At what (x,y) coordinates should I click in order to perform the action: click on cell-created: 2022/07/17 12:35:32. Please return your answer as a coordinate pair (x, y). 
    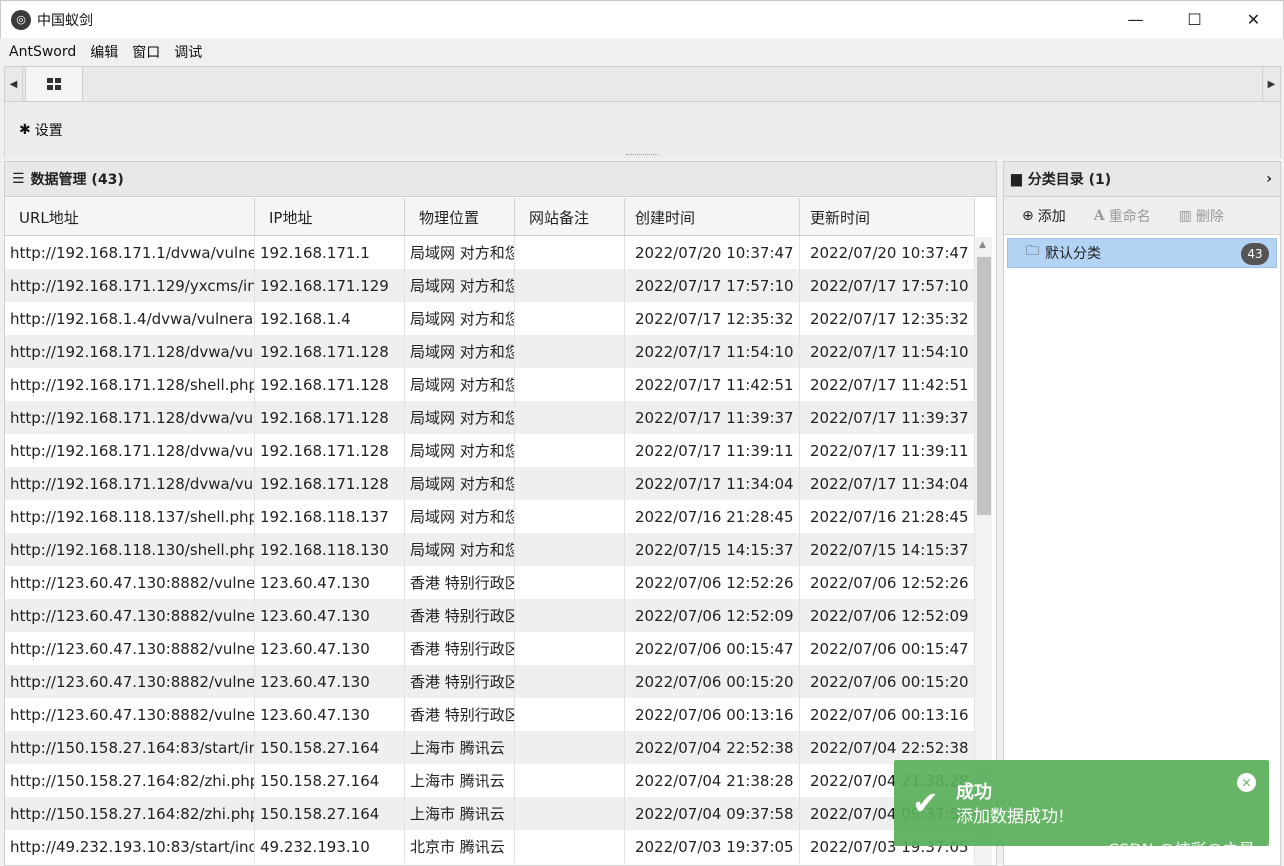
    Looking at the image, I should click on (712, 318).